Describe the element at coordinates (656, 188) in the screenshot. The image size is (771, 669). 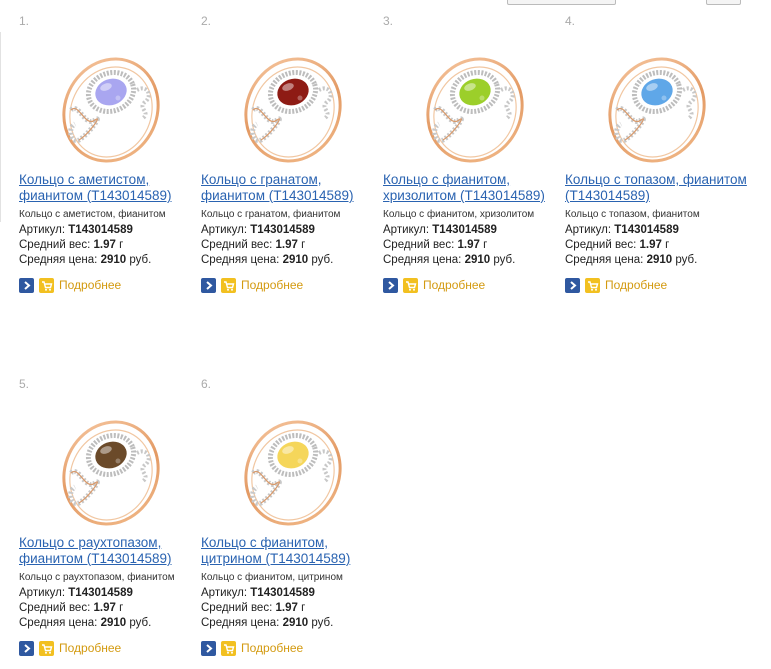
I see `product-title-link: Кольцо с топазом, фианитом (Т143014589)` at that location.